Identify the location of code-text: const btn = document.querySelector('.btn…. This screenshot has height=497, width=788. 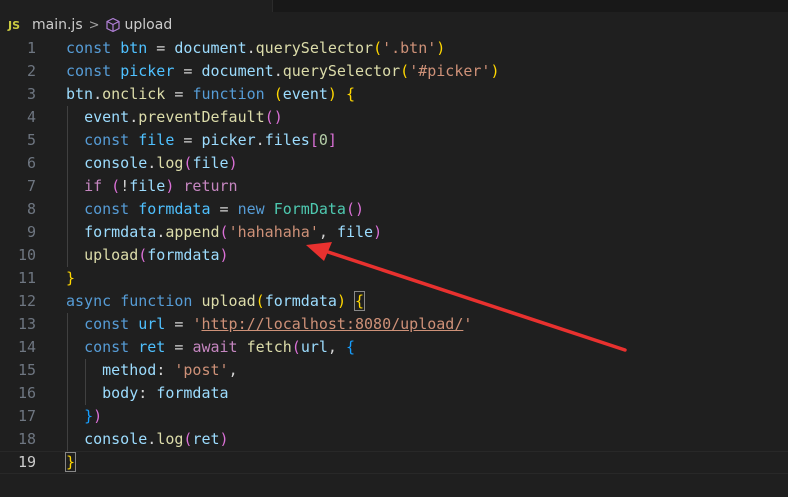
(255, 48).